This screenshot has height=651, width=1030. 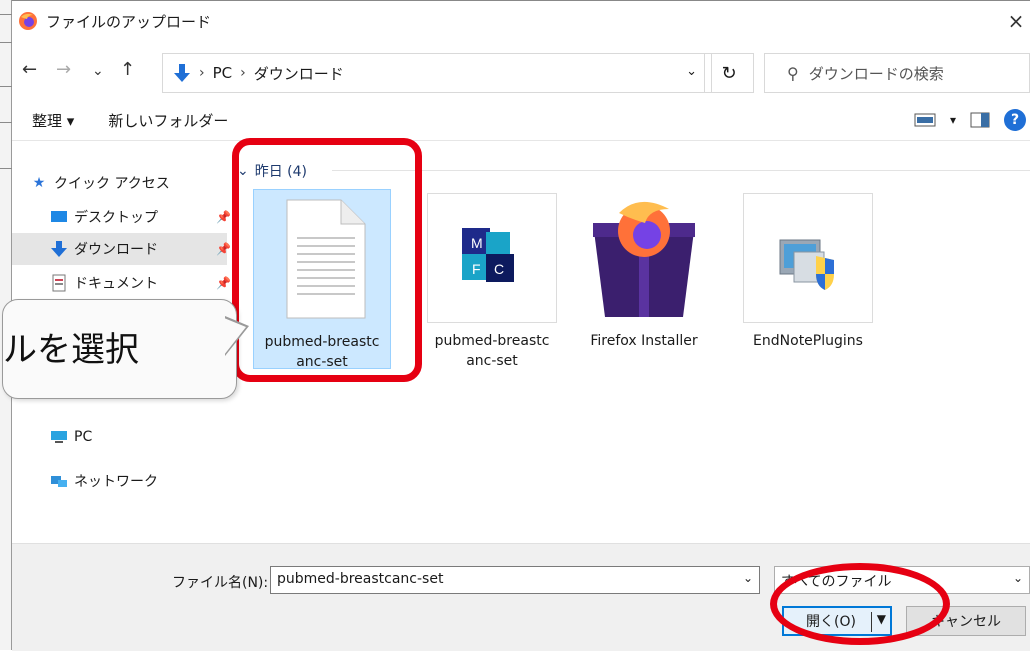 I want to click on pc-icon, so click(x=59, y=437).